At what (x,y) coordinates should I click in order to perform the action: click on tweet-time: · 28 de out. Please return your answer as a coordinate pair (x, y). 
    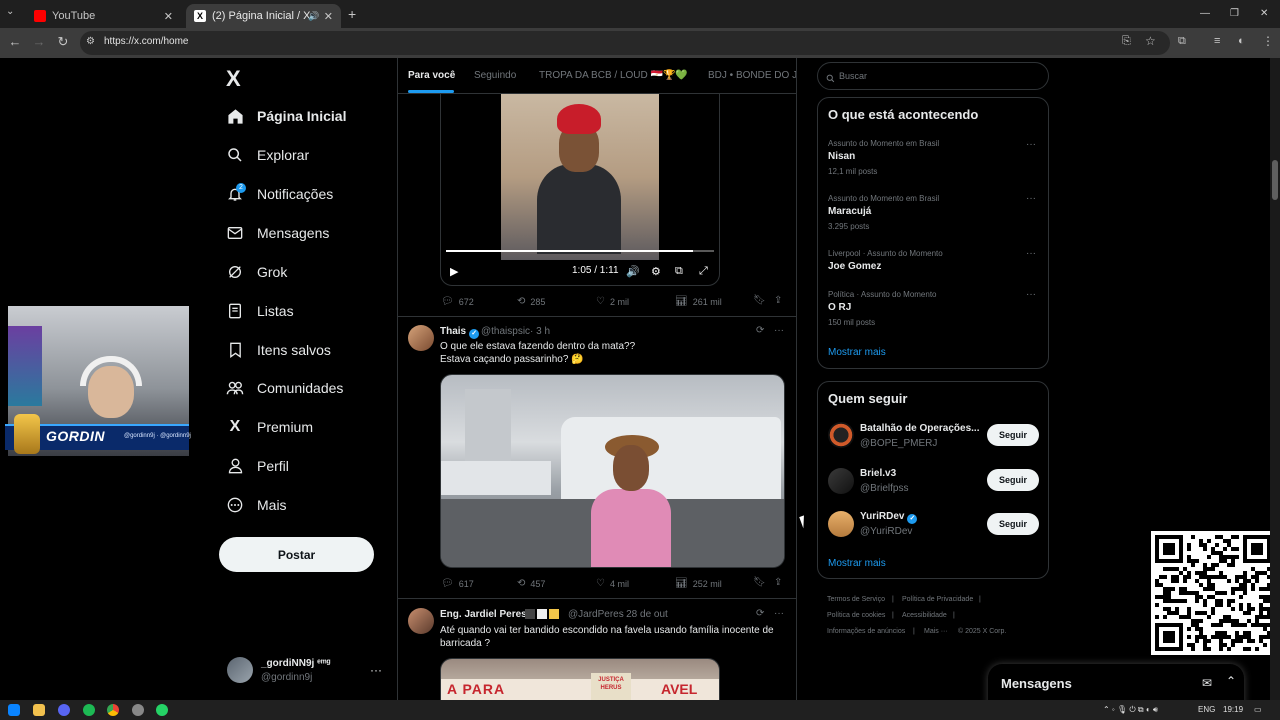
    Looking at the image, I should click on (644, 614).